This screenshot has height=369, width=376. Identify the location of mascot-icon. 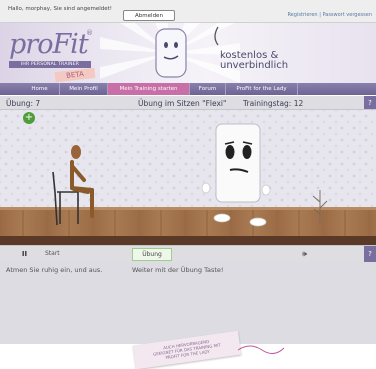
(171, 53).